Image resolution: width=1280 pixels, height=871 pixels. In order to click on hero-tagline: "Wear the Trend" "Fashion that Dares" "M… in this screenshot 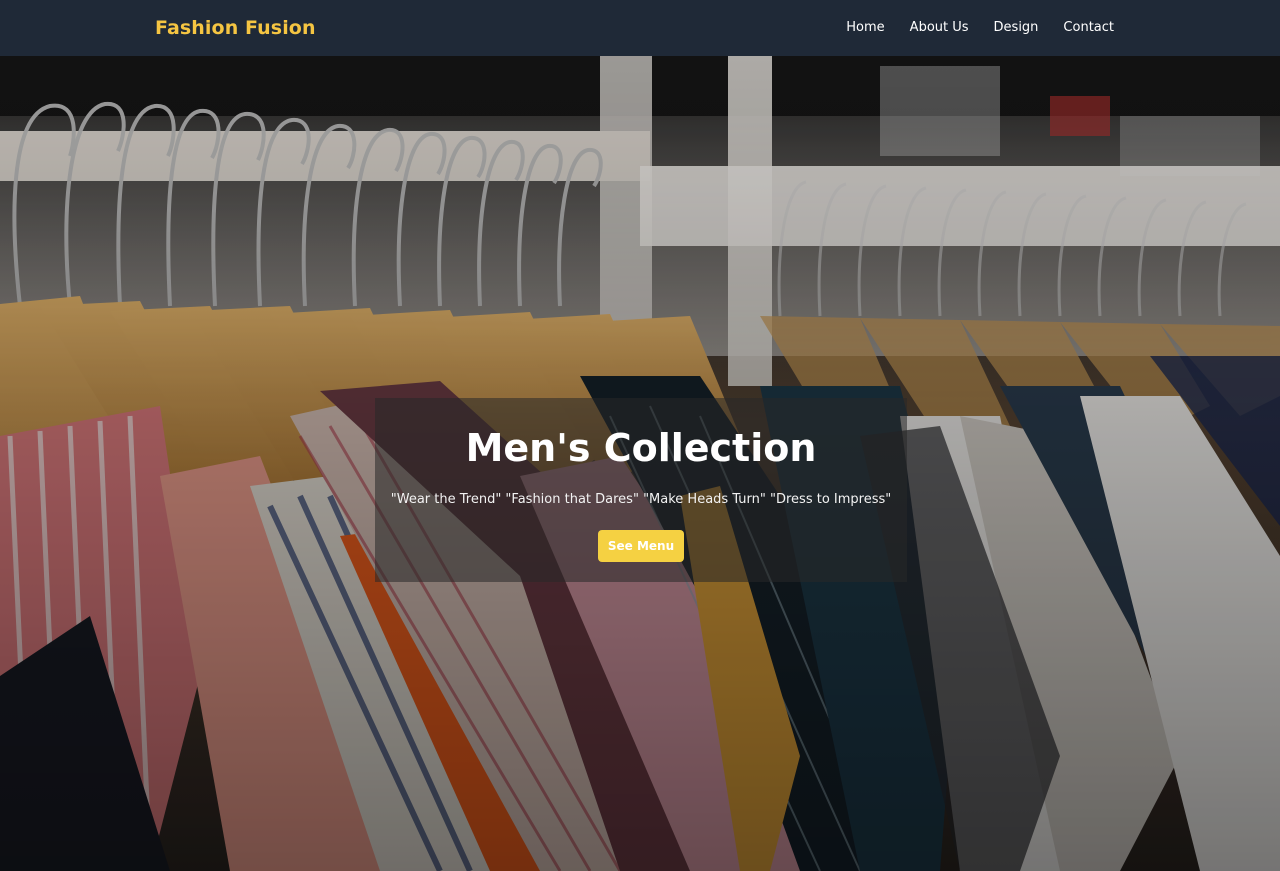, I will do `click(641, 499)`.